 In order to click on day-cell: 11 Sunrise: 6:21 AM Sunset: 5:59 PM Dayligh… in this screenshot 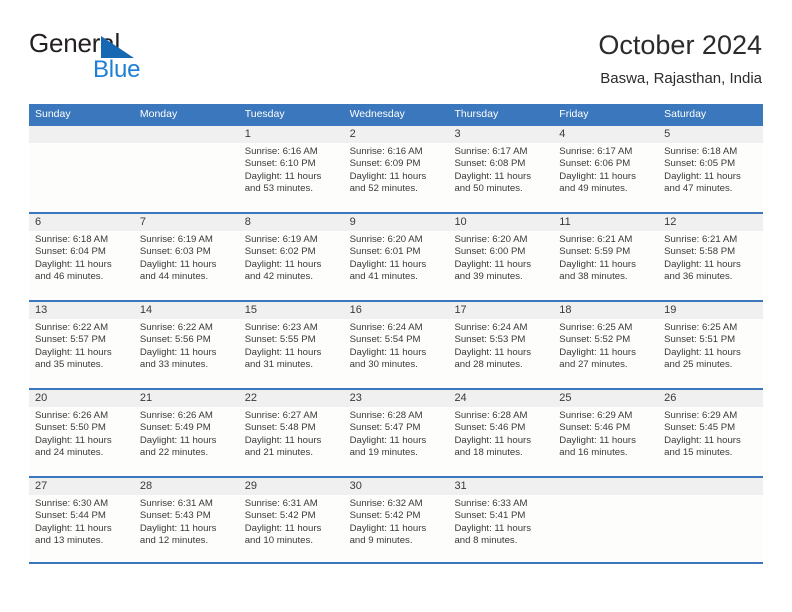, I will do `click(606, 257)`.